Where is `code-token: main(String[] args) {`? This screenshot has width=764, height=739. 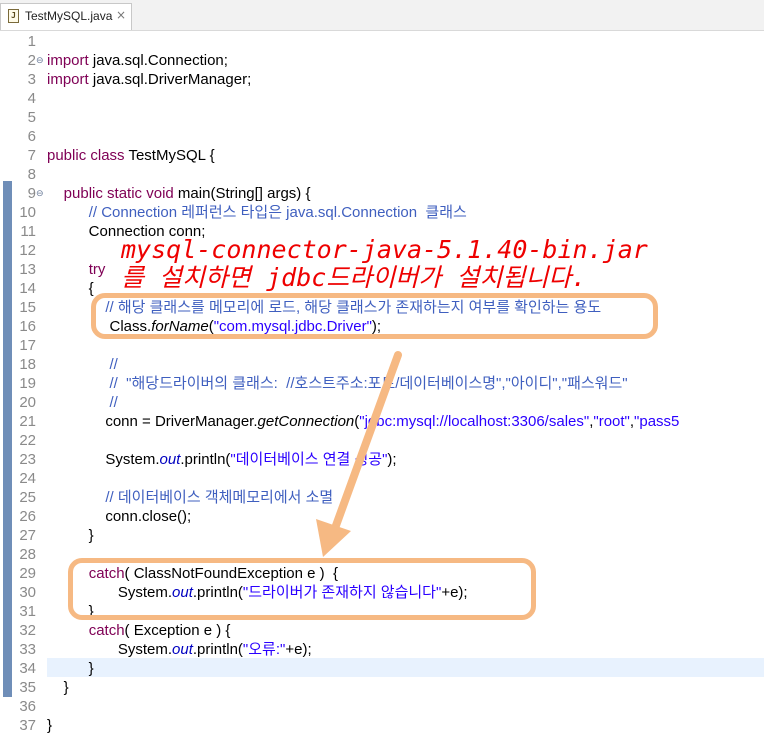
code-token: main(String[] args) { is located at coordinates (242, 193).